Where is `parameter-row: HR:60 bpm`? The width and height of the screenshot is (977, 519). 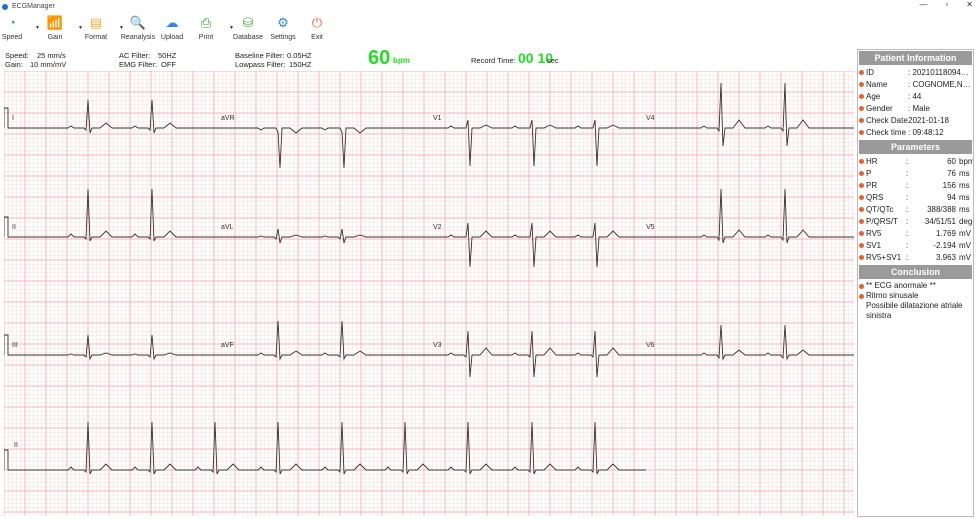 parameter-row: HR:60 bpm is located at coordinates (915, 162).